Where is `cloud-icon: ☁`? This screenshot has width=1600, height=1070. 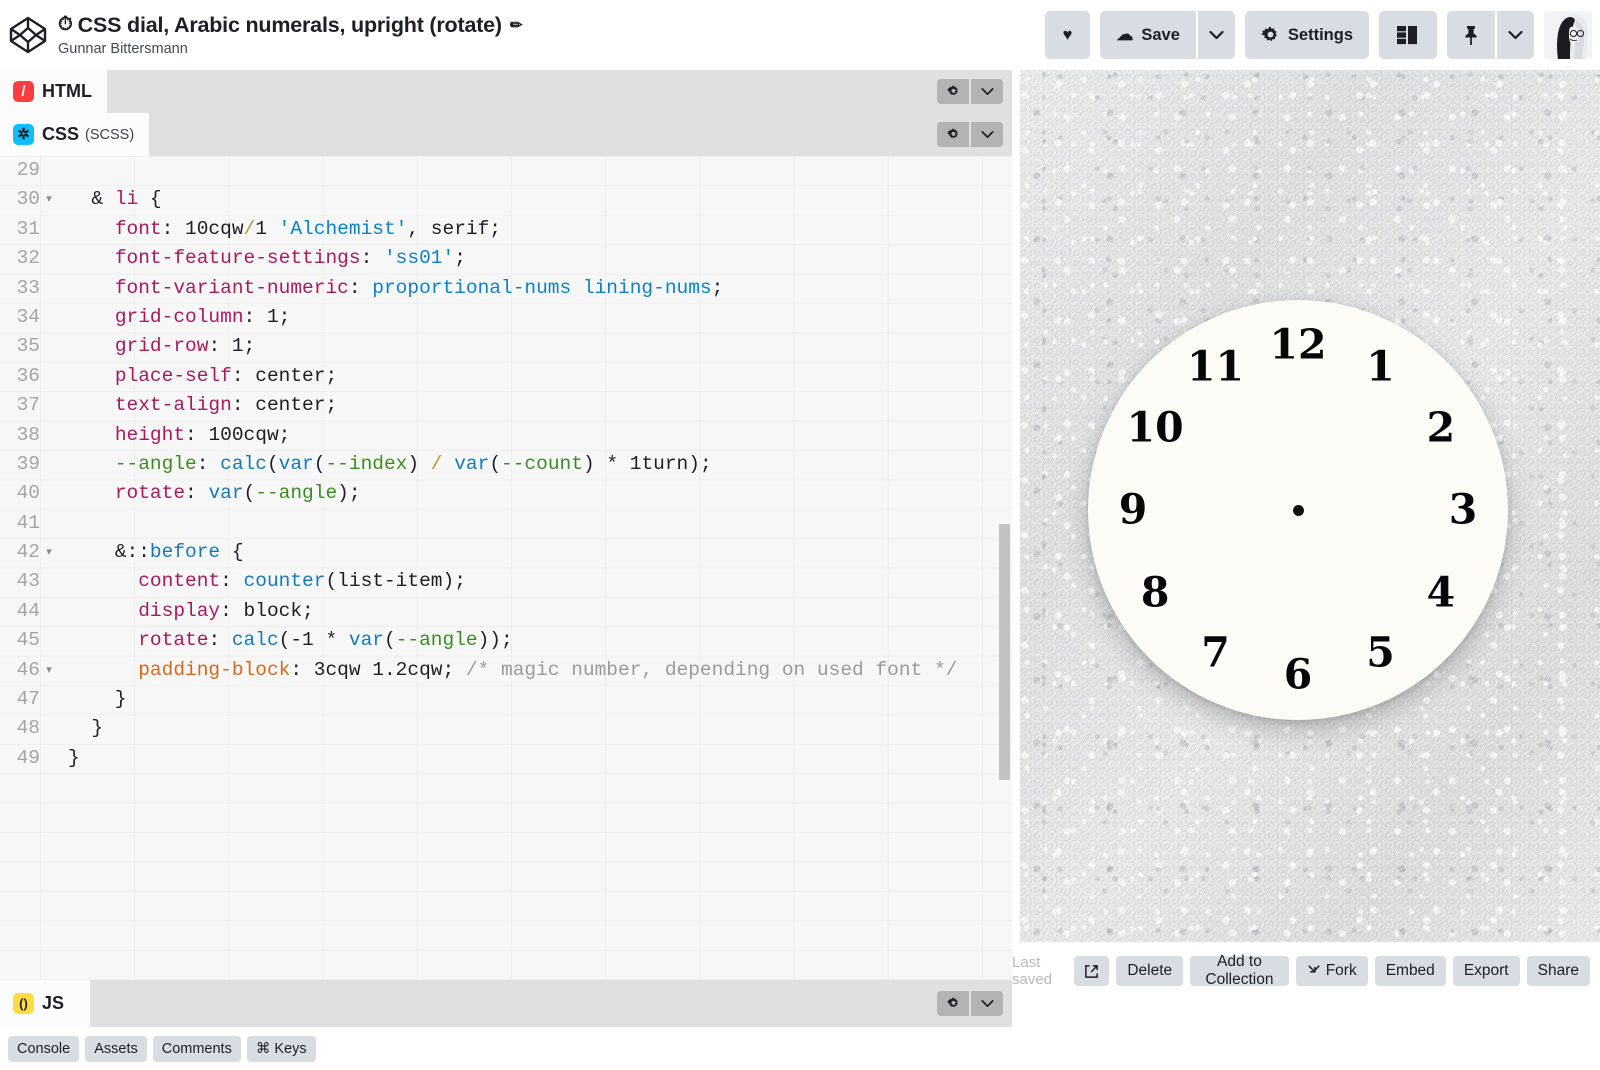 cloud-icon: ☁ is located at coordinates (1125, 34).